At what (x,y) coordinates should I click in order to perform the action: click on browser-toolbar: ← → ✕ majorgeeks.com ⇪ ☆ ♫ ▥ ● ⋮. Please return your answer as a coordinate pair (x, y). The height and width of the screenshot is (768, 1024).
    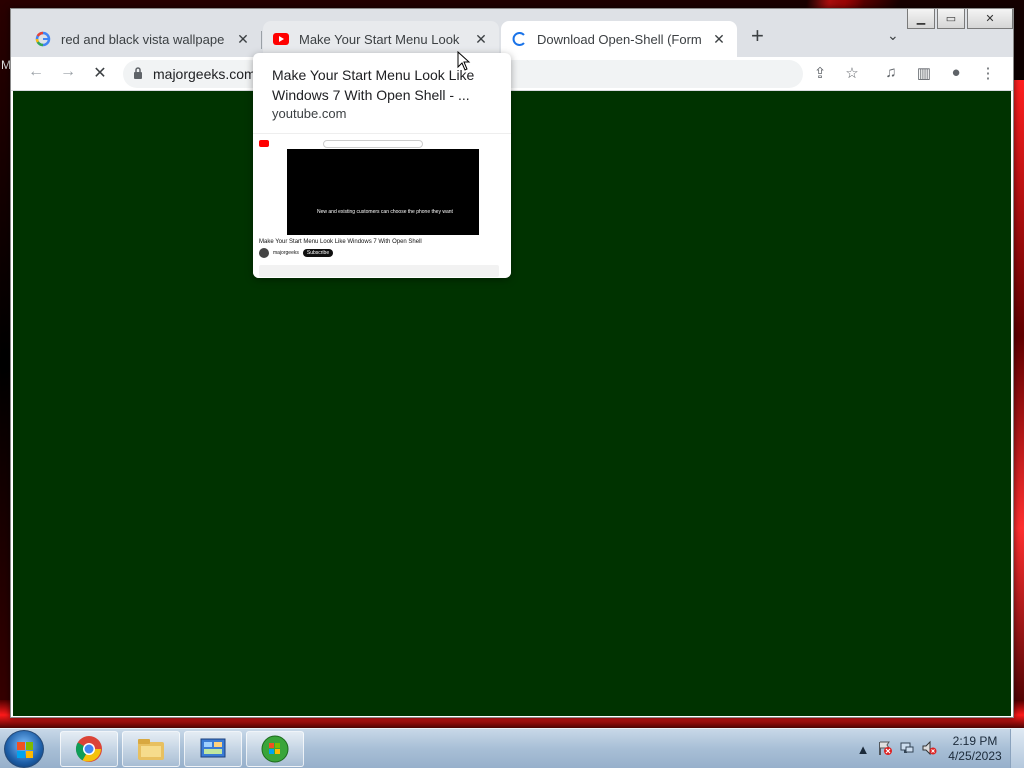
    Looking at the image, I should click on (512, 74).